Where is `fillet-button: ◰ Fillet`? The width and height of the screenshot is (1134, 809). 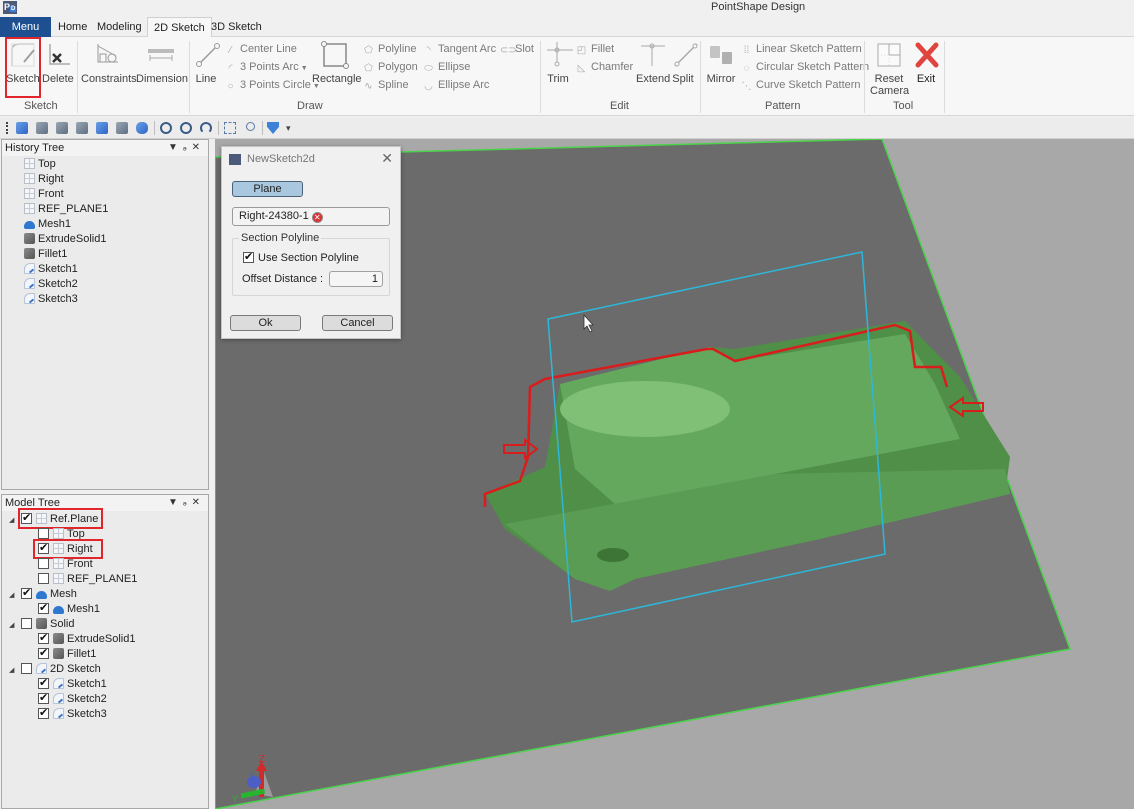 fillet-button: ◰ Fillet is located at coordinates (595, 49).